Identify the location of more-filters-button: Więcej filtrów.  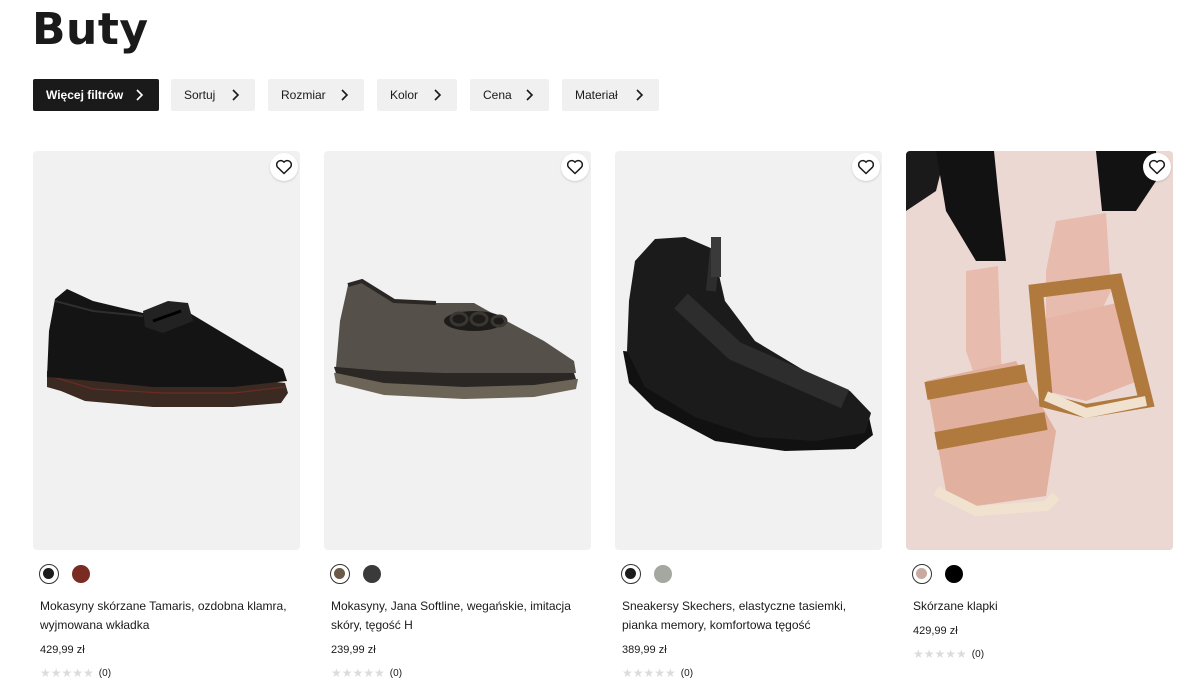
(96, 95).